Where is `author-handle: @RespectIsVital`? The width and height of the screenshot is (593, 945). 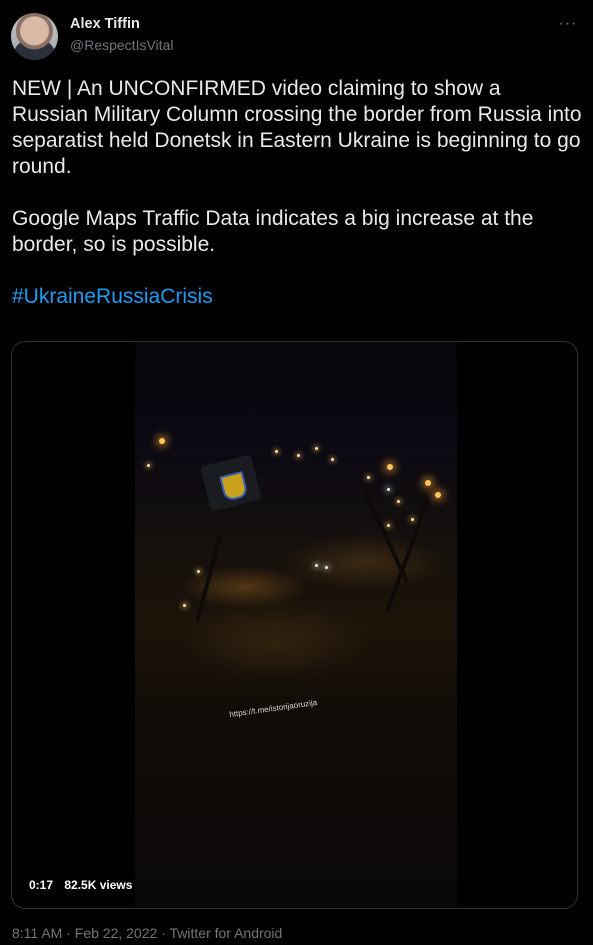
author-handle: @RespectIsVital is located at coordinates (121, 45).